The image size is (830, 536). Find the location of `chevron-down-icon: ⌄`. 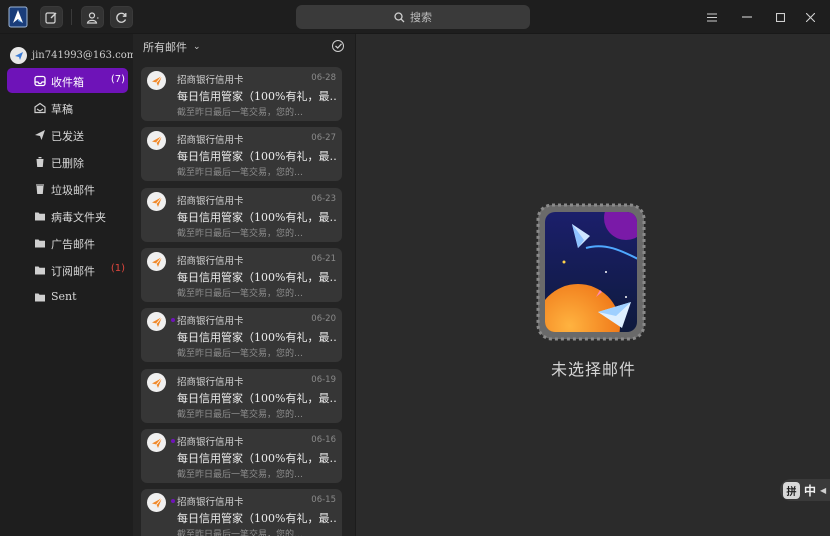

chevron-down-icon: ⌄ is located at coordinates (197, 47).